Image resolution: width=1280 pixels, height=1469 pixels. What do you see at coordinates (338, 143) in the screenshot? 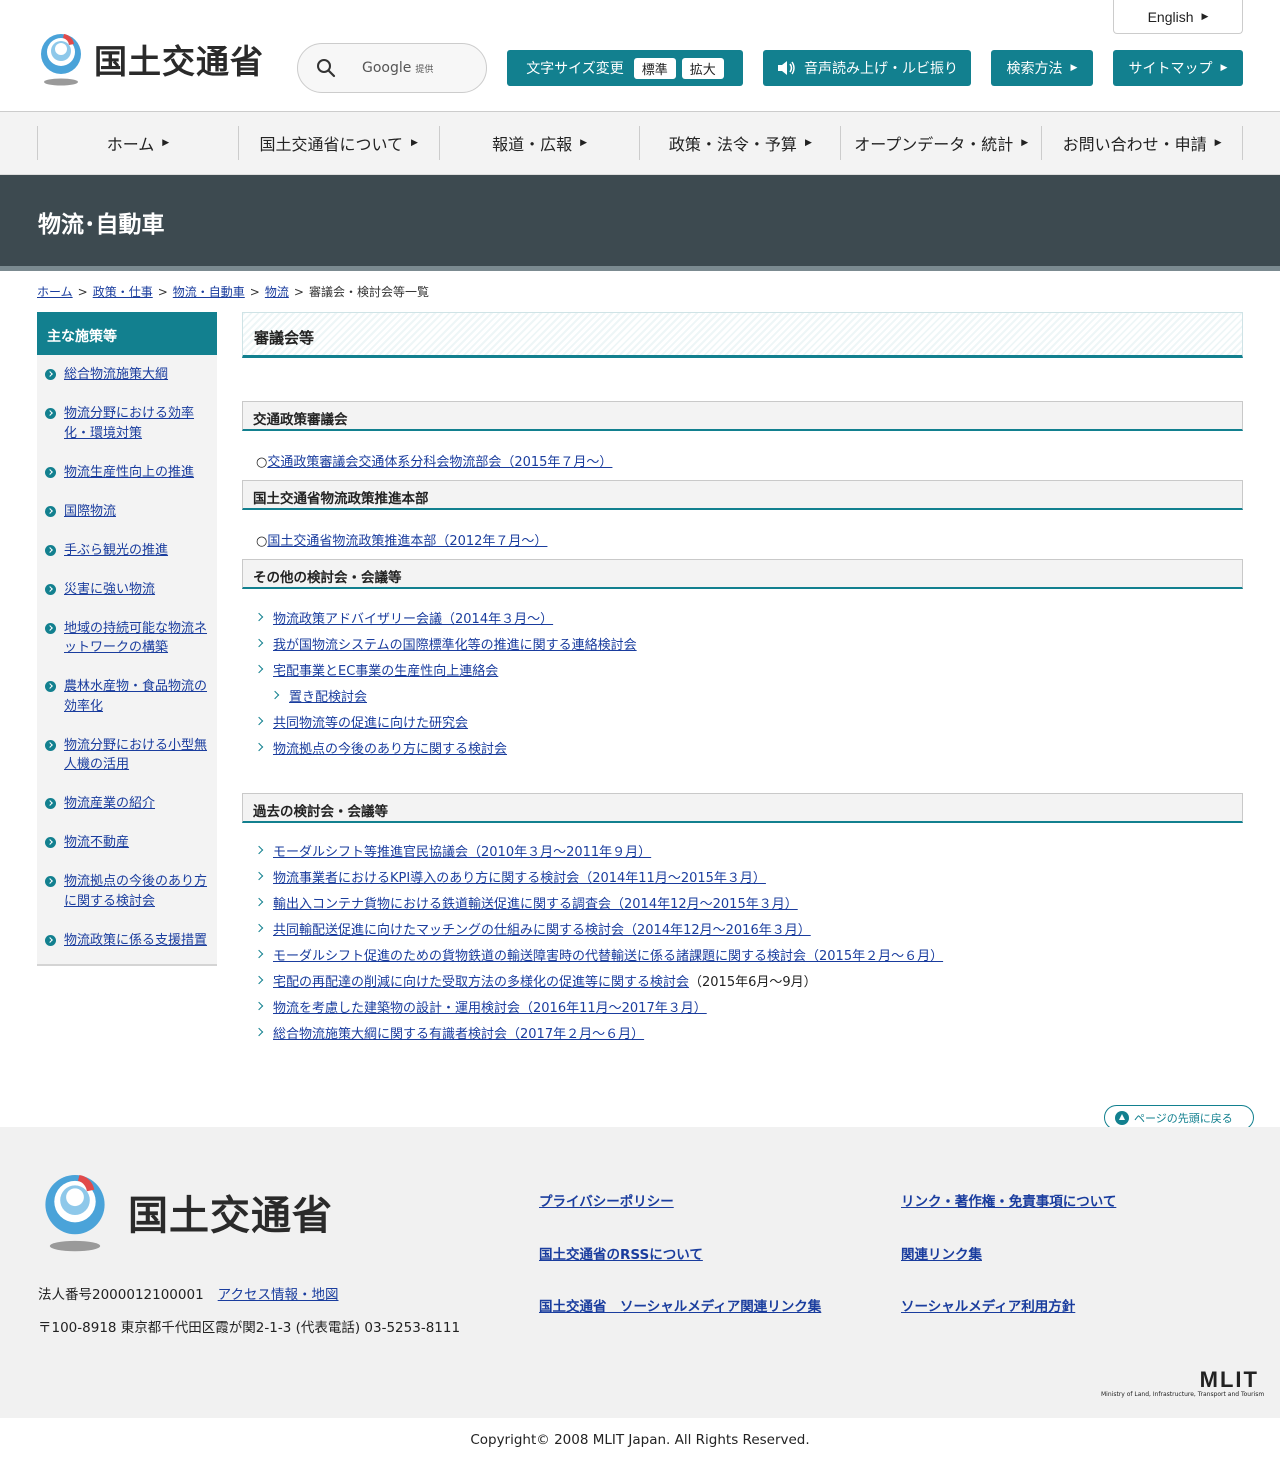
I see `gnav-about: 国土交通省について ▶` at bounding box center [338, 143].